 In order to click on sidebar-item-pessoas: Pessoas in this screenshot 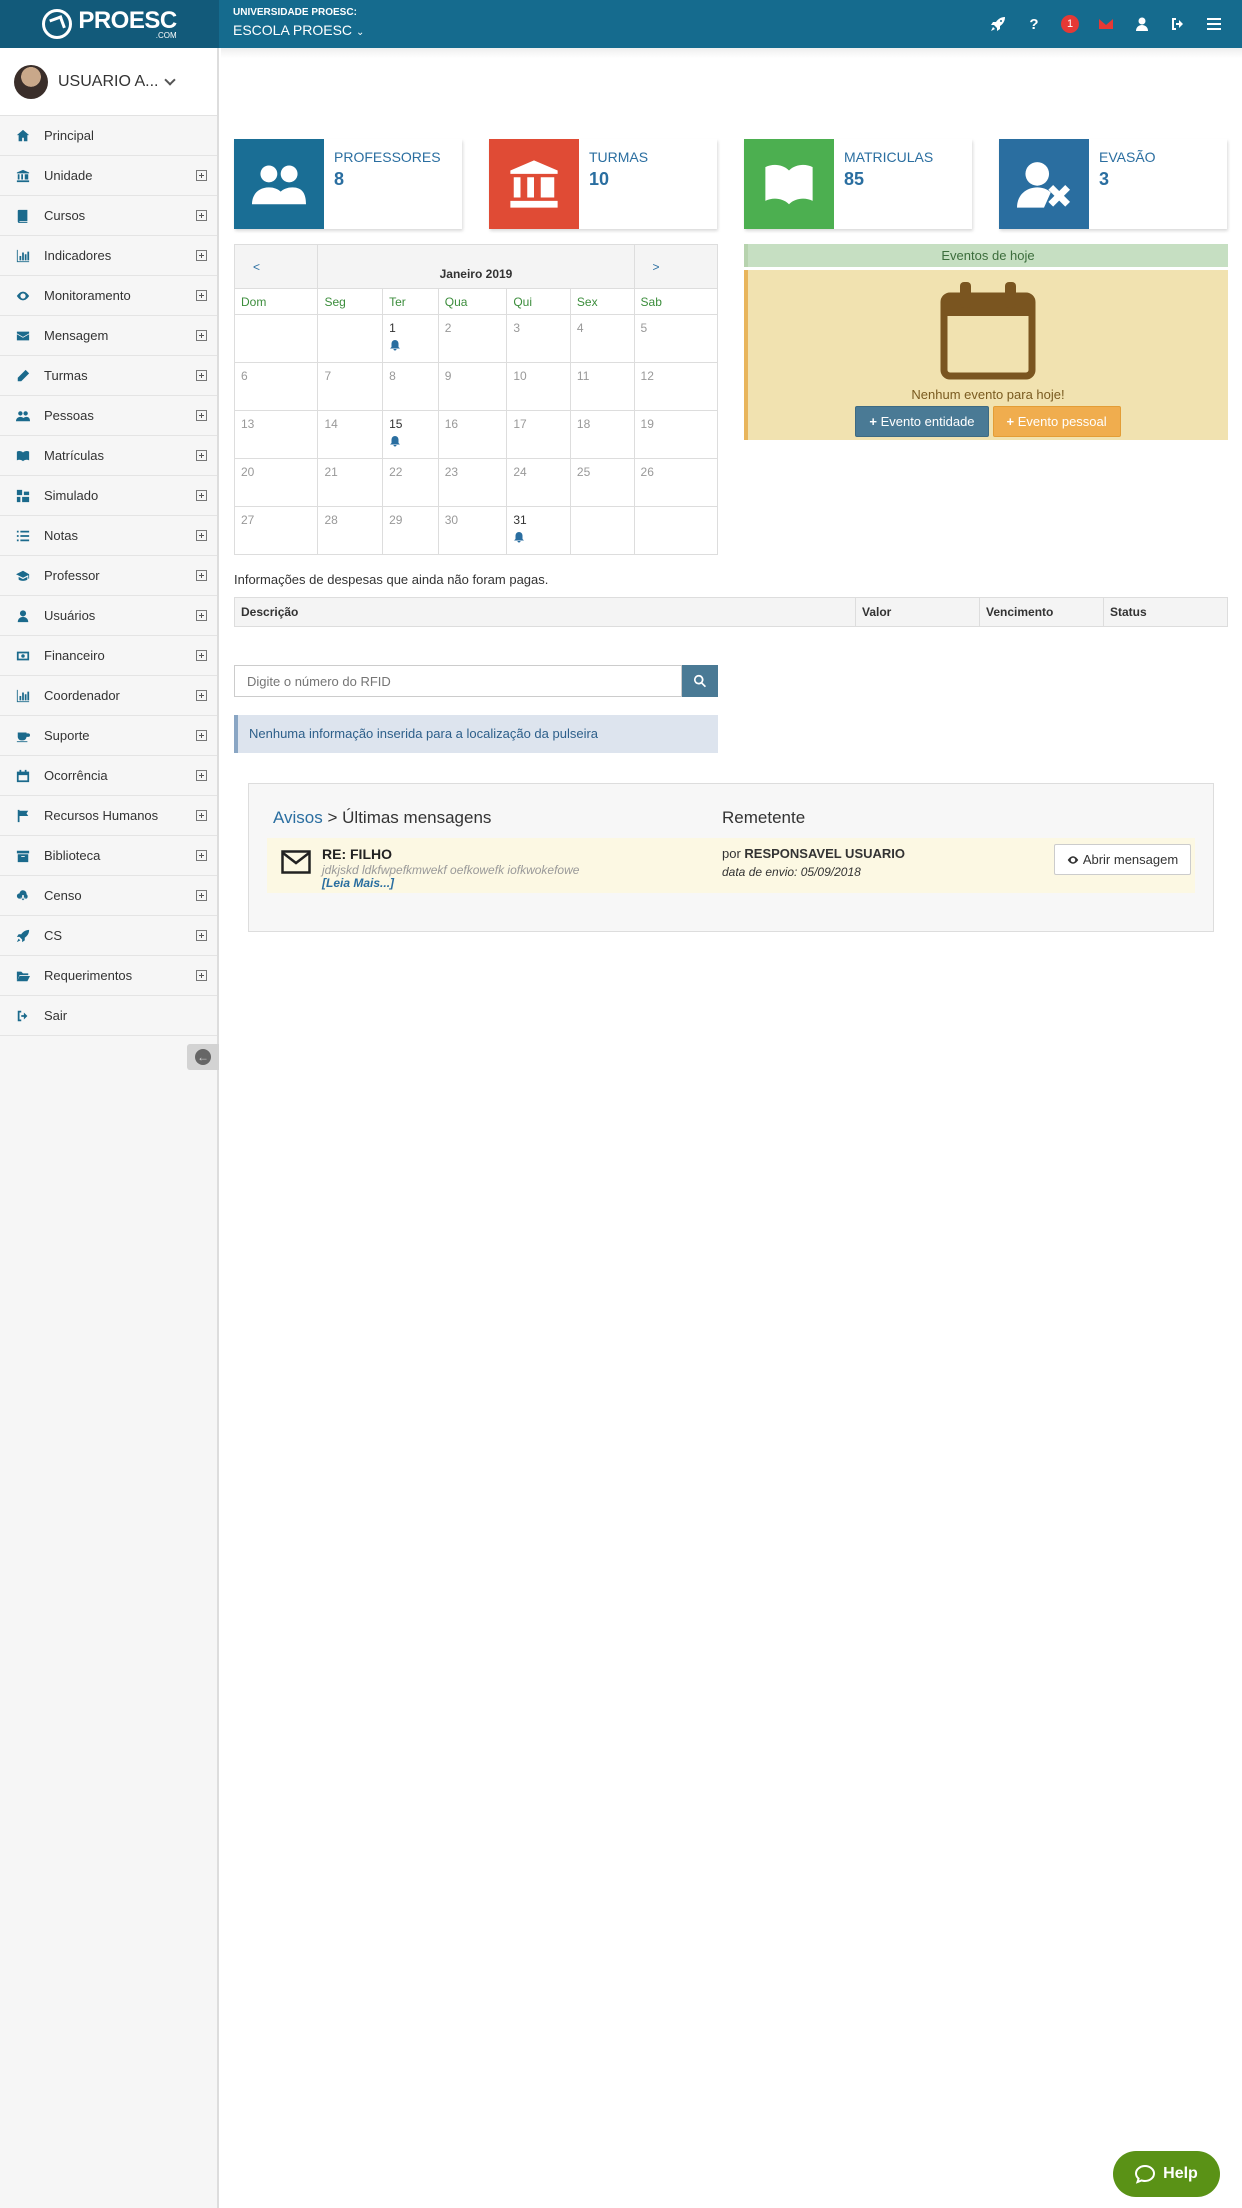, I will do `click(108, 416)`.